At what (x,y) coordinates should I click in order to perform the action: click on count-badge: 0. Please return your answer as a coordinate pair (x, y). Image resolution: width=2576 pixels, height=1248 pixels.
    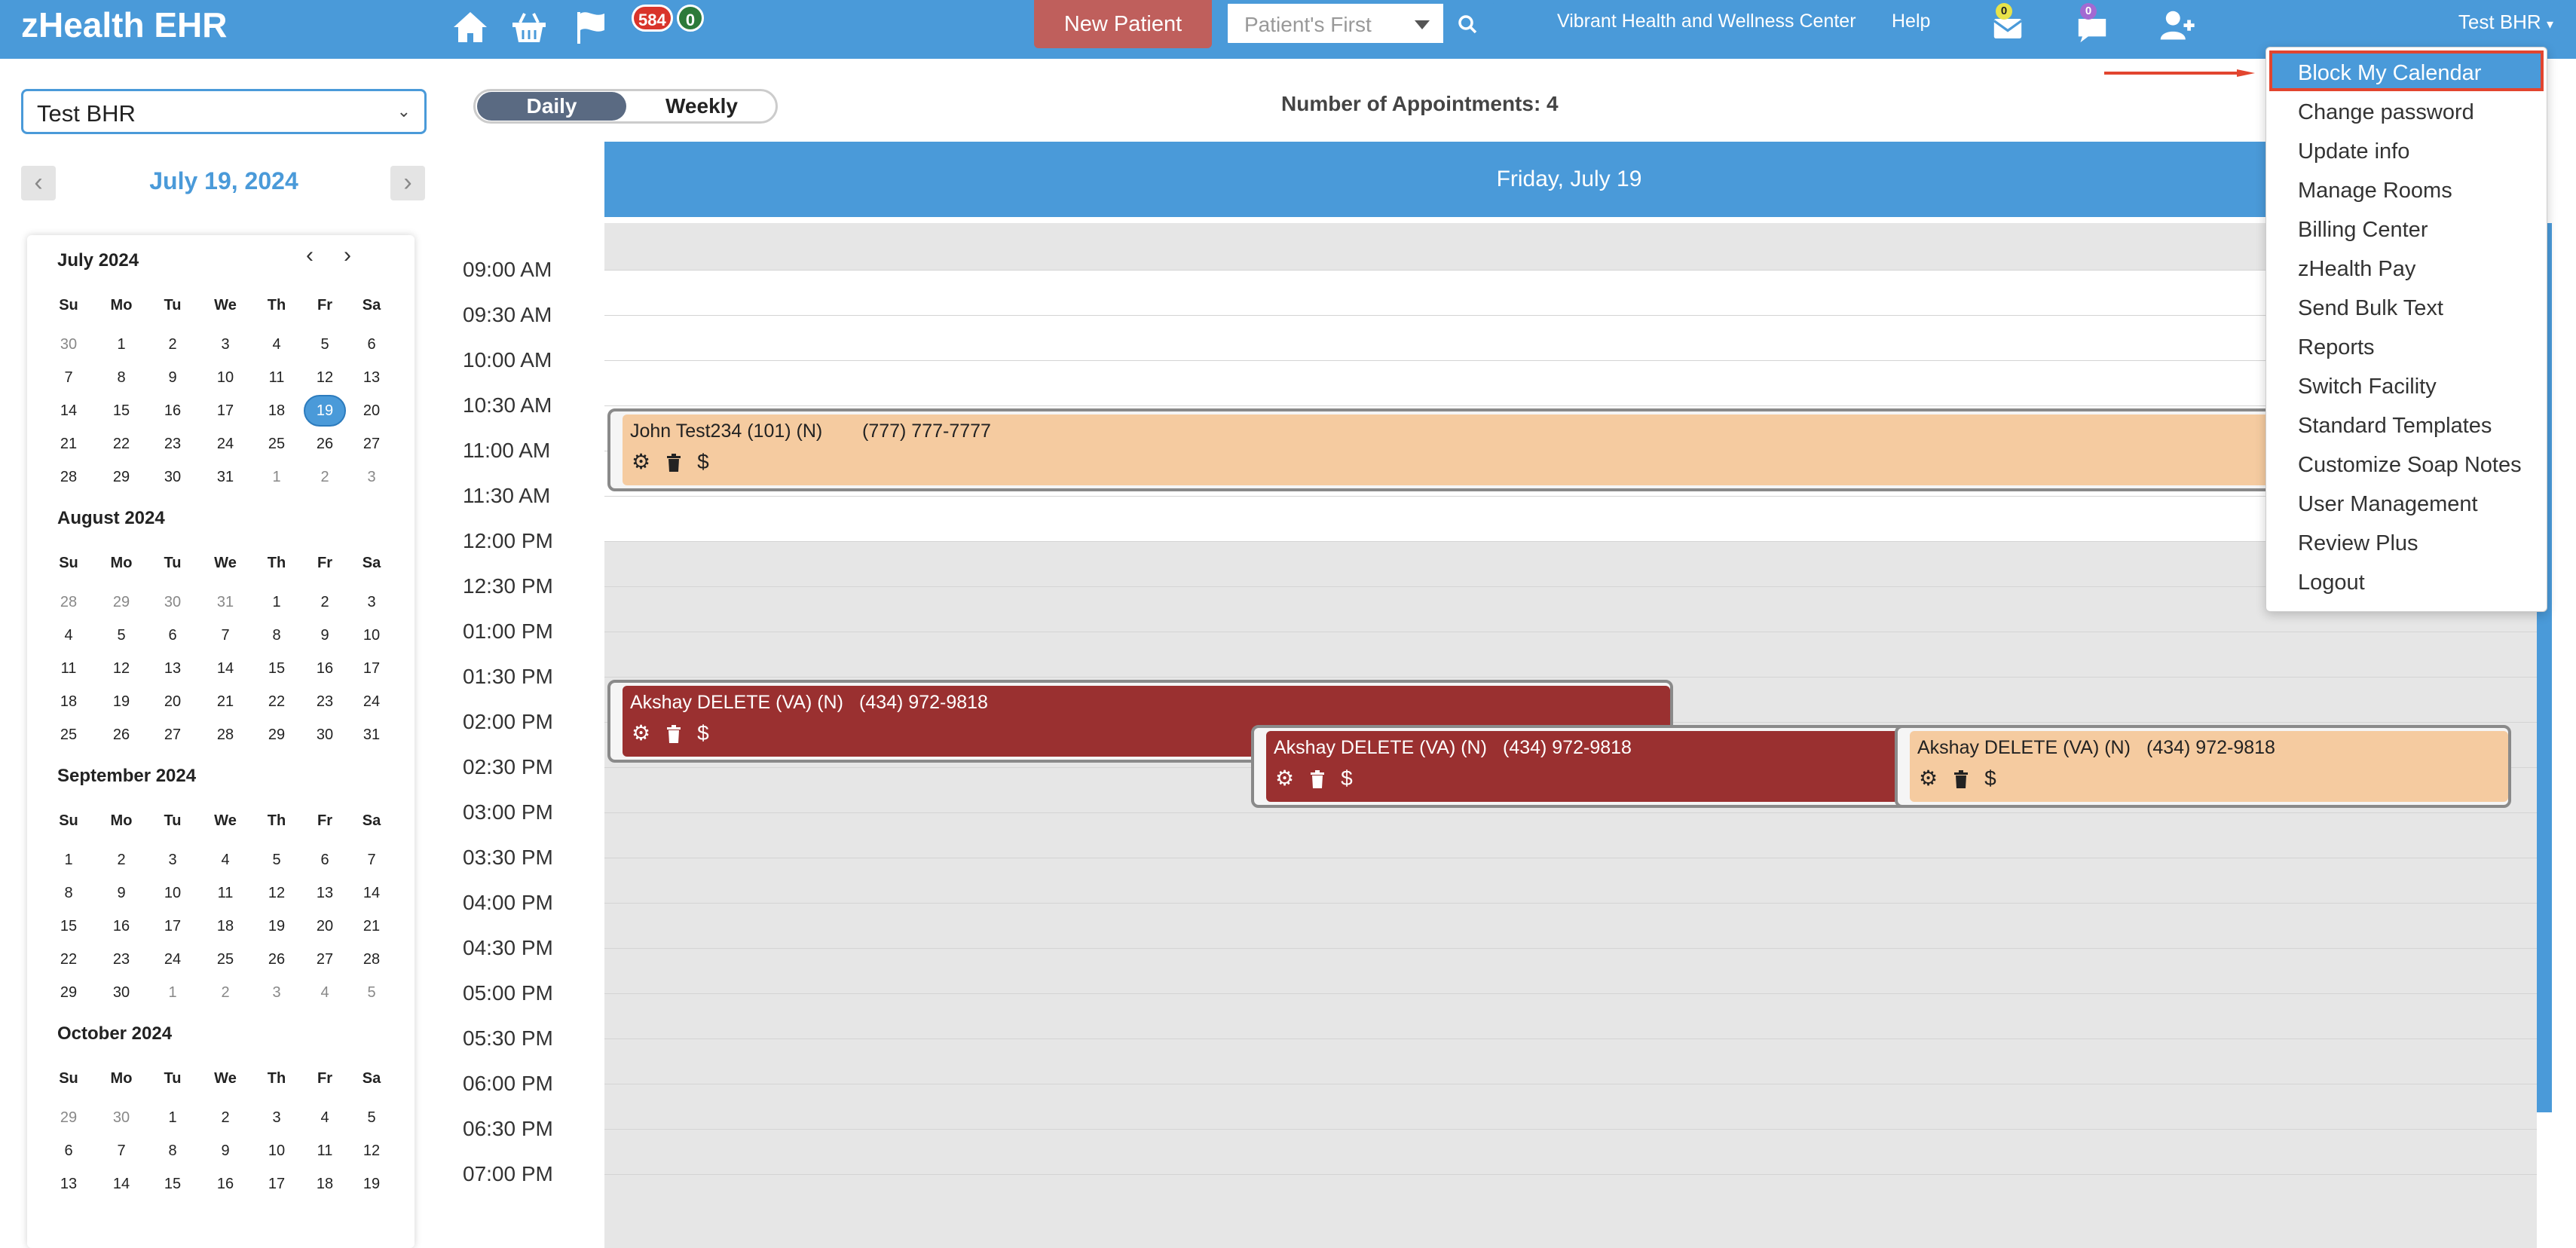
    Looking at the image, I should click on (691, 18).